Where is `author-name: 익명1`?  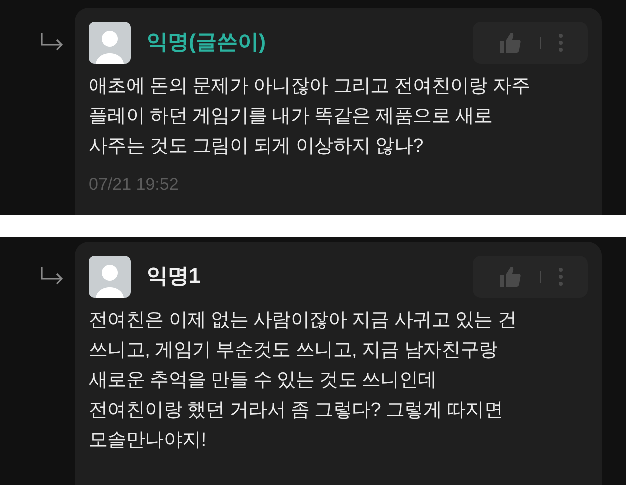
author-name: 익명1 is located at coordinates (174, 277).